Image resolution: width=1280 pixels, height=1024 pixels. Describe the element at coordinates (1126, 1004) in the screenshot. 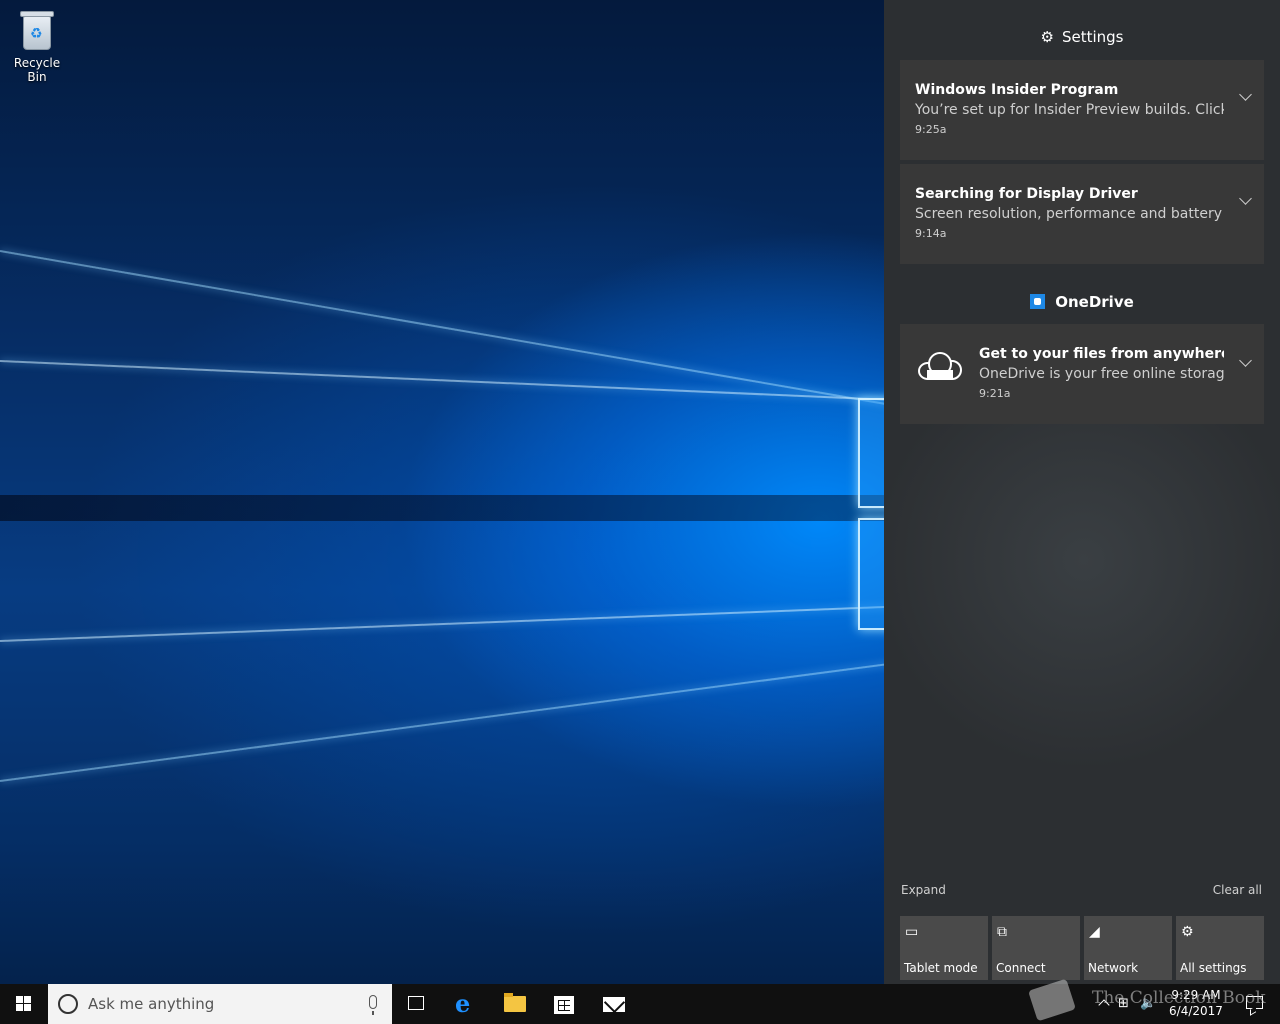

I see `network-tray-icon: ⊞` at that location.